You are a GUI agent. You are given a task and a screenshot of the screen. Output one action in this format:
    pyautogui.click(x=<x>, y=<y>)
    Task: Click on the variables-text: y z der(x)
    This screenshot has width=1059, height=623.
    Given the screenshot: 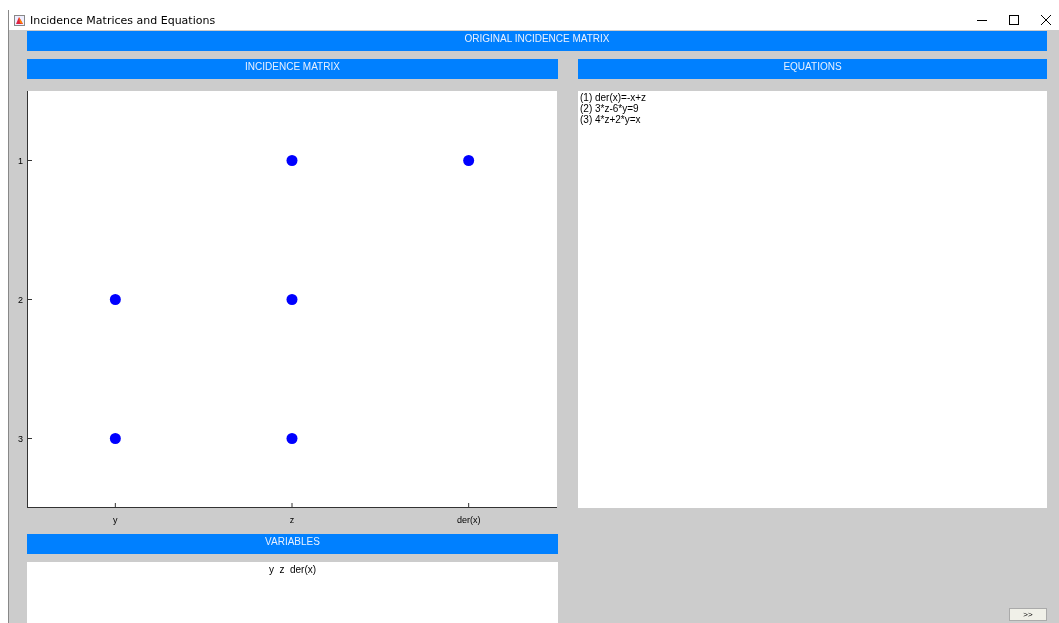 What is the action you would take?
    pyautogui.click(x=292, y=569)
    